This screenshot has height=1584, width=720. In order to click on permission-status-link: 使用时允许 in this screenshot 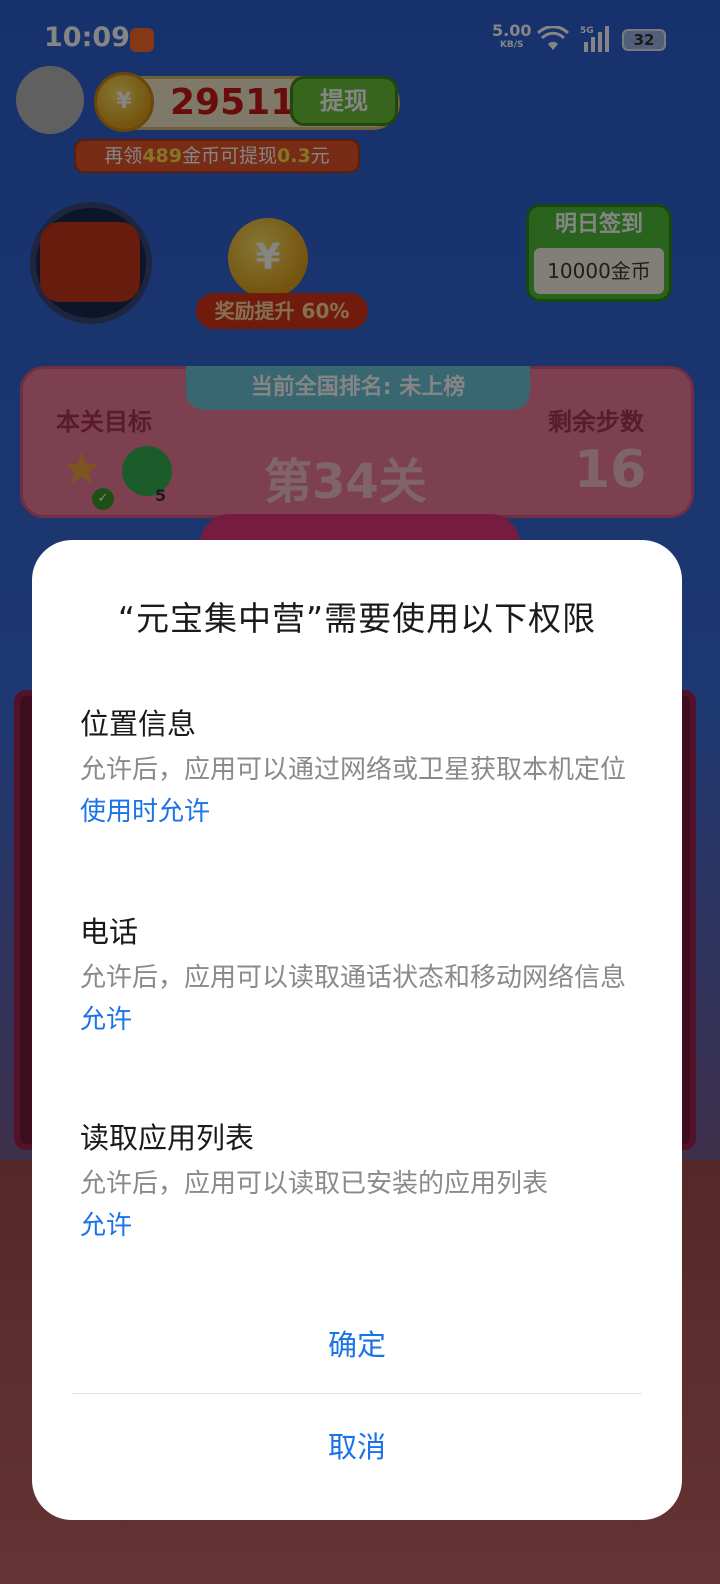, I will do `click(360, 812)`.